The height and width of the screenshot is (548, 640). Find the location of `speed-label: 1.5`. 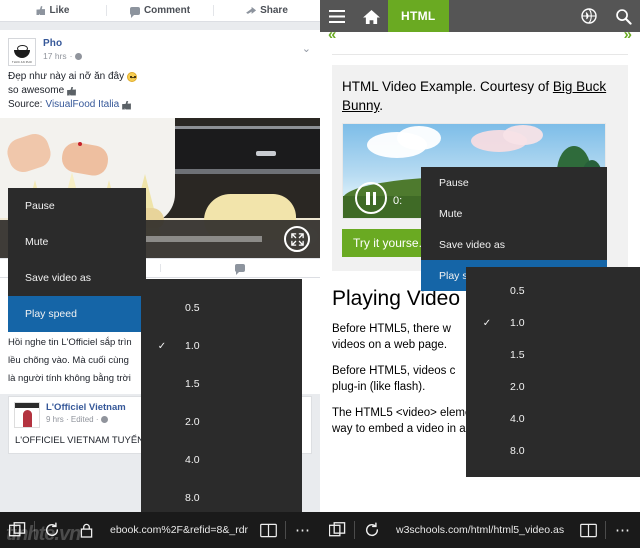

speed-label: 1.5 is located at coordinates (517, 355).